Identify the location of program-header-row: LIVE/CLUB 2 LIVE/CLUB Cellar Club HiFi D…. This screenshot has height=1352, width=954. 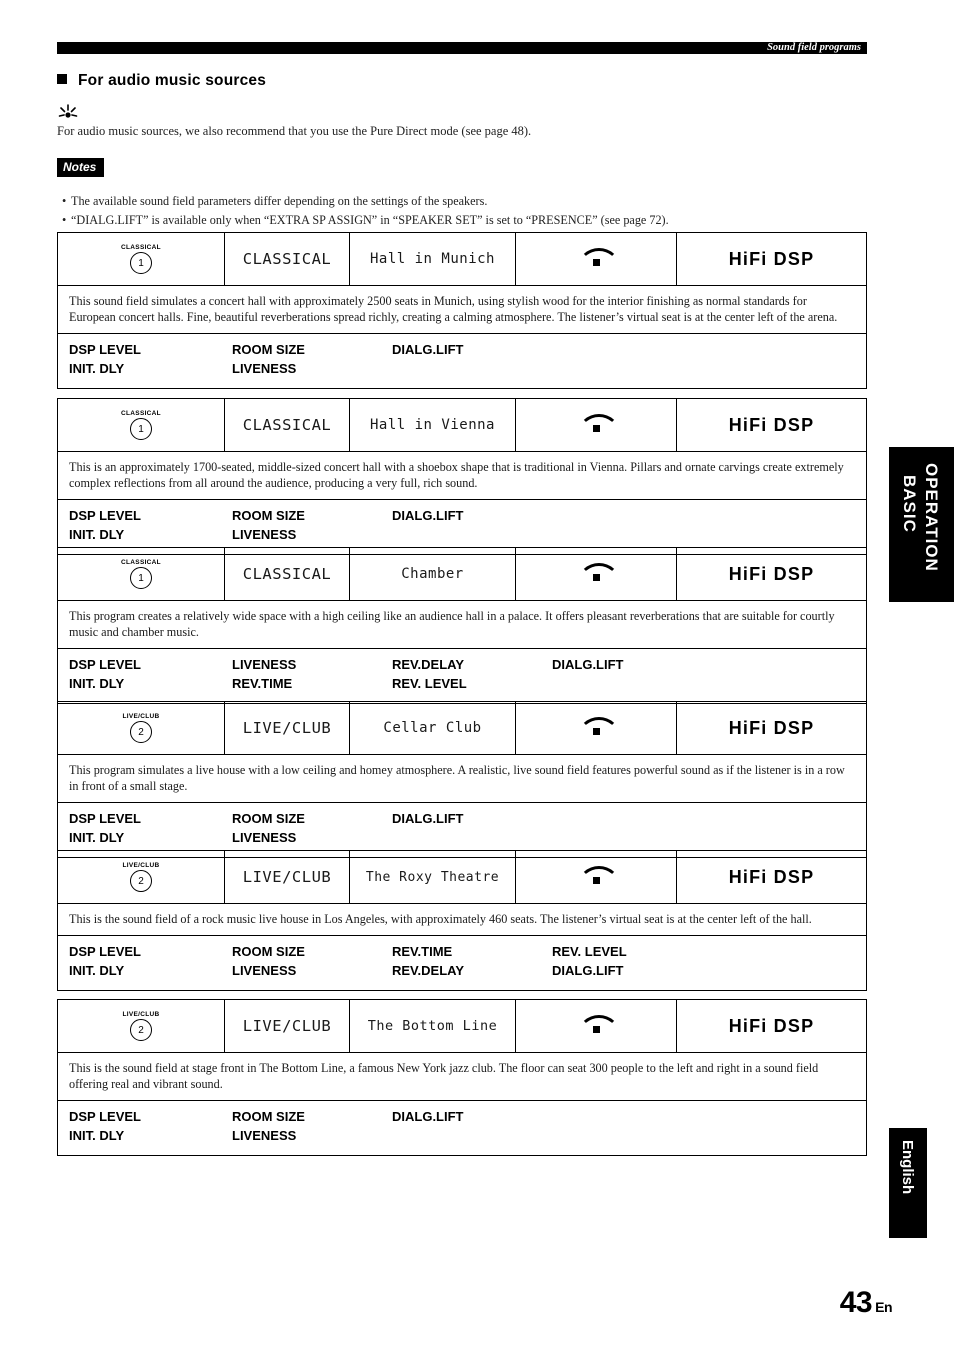
(462, 728).